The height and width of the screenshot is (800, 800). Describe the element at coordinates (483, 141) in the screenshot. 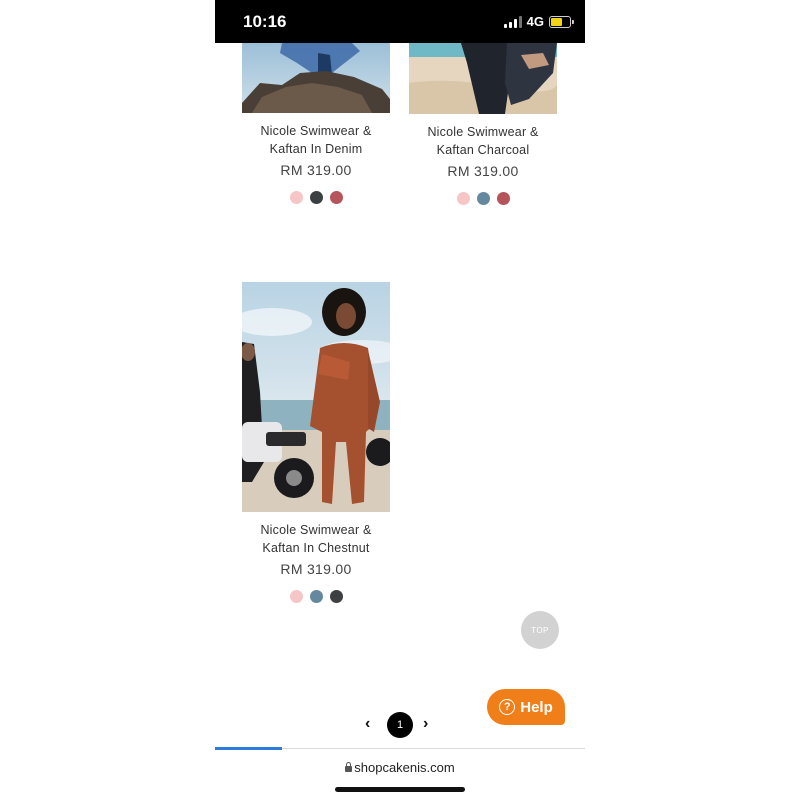

I see `product-name: Nicole Swimwear & Kaftan Charcoal` at that location.